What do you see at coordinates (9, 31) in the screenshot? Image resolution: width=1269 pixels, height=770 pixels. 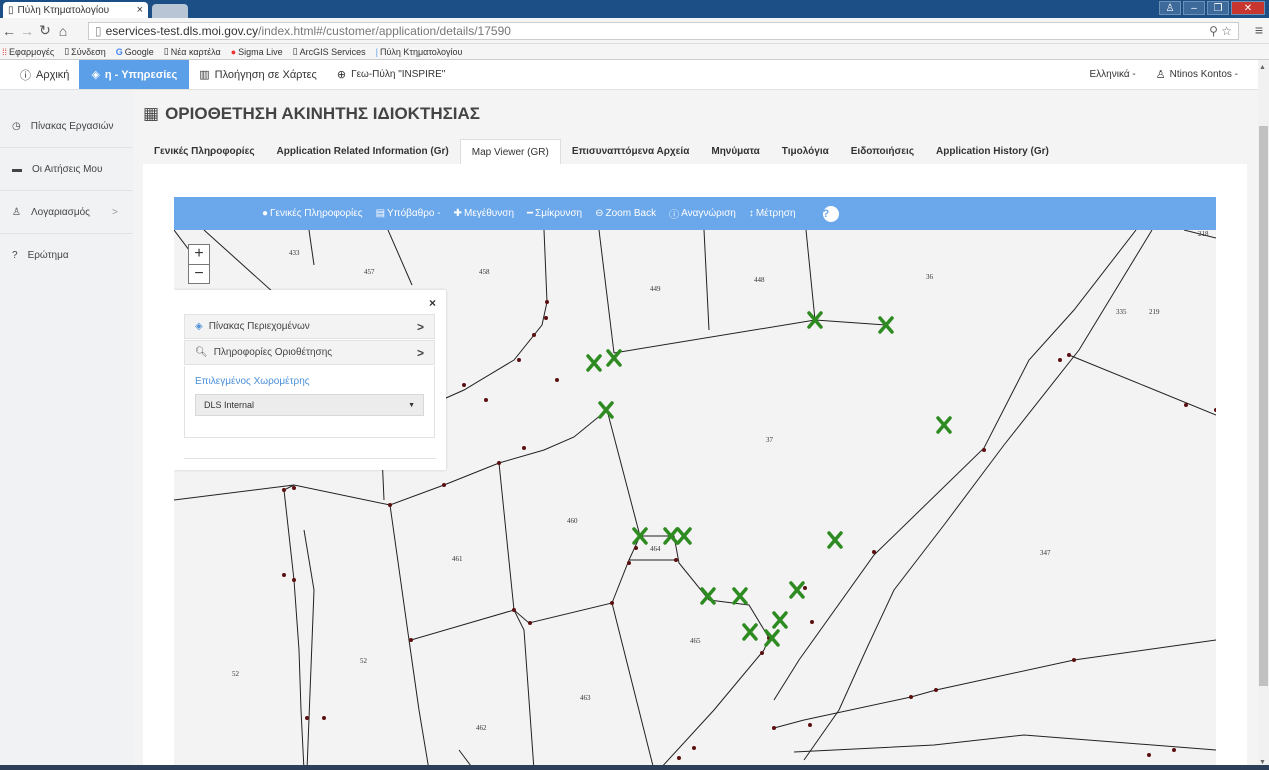 I see `back-icon: ←` at bounding box center [9, 31].